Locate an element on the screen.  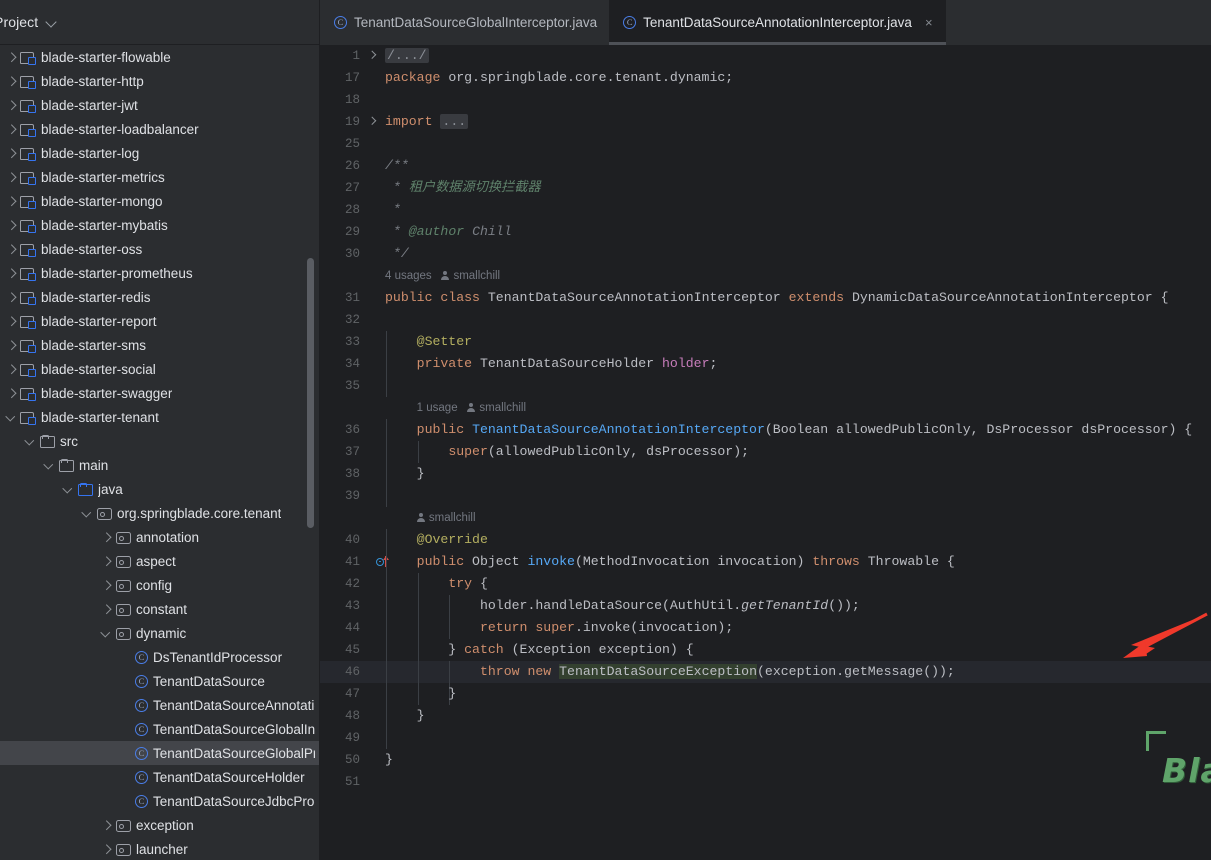
code-line: 48 } is located at coordinates (765, 716).